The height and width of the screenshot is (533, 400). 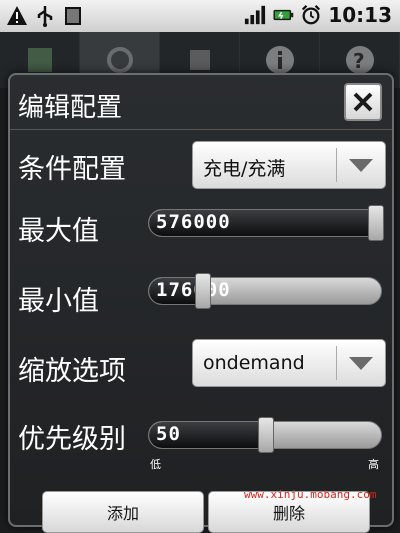 I want to click on status-time: 10:13, so click(x=360, y=15).